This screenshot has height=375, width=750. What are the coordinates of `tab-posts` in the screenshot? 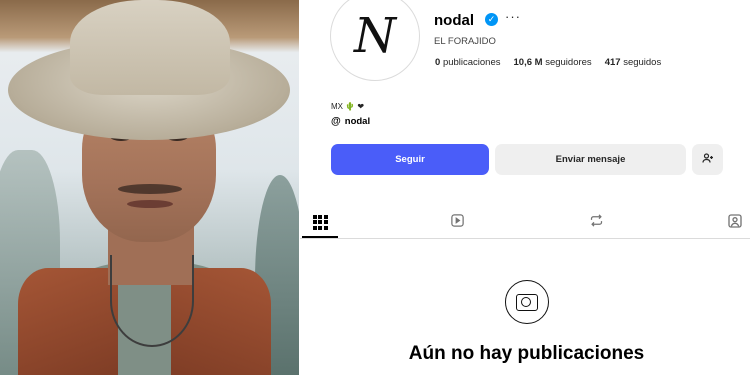 It's located at (320, 223).